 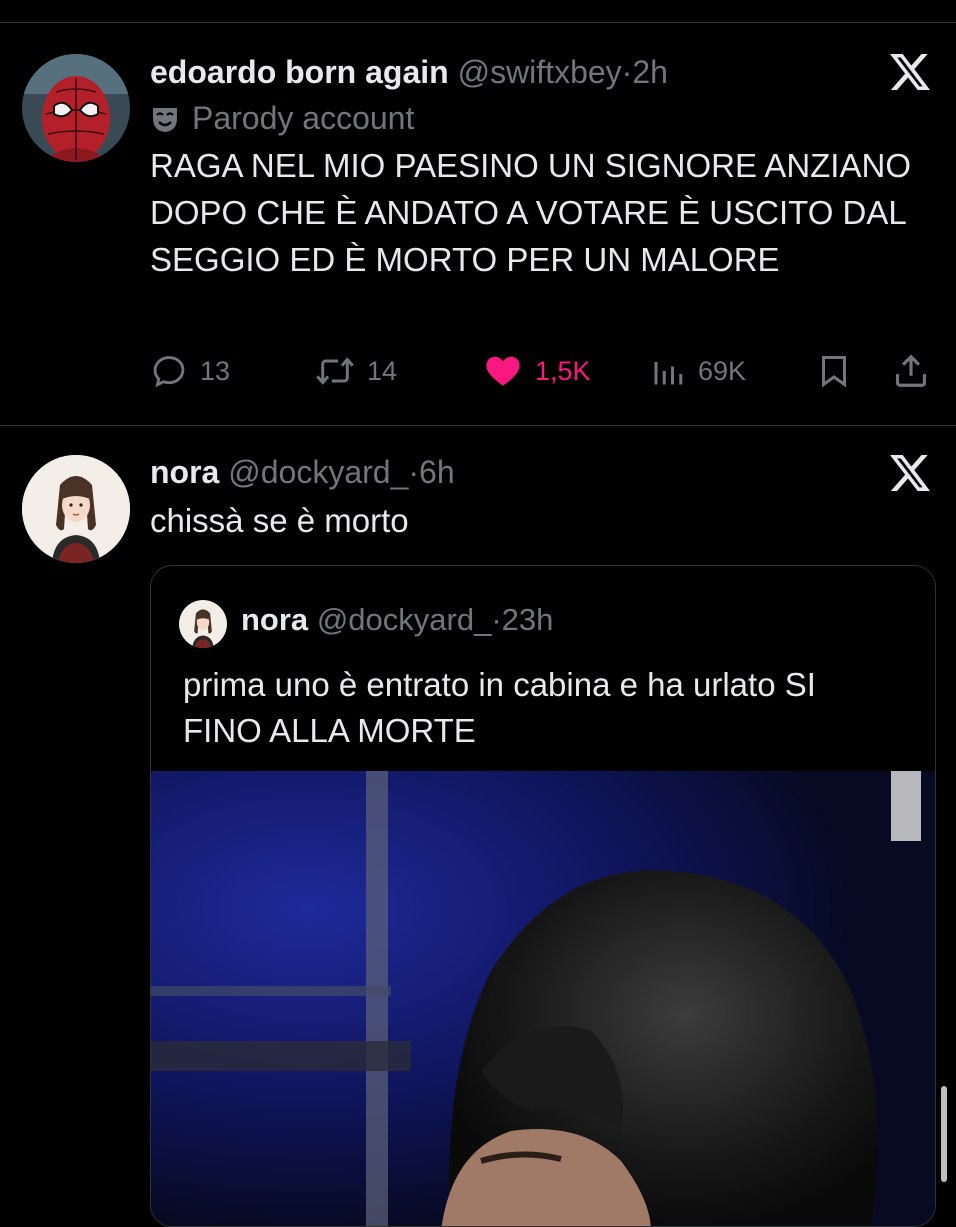 What do you see at coordinates (165, 119) in the screenshot?
I see `theater-mask-icon` at bounding box center [165, 119].